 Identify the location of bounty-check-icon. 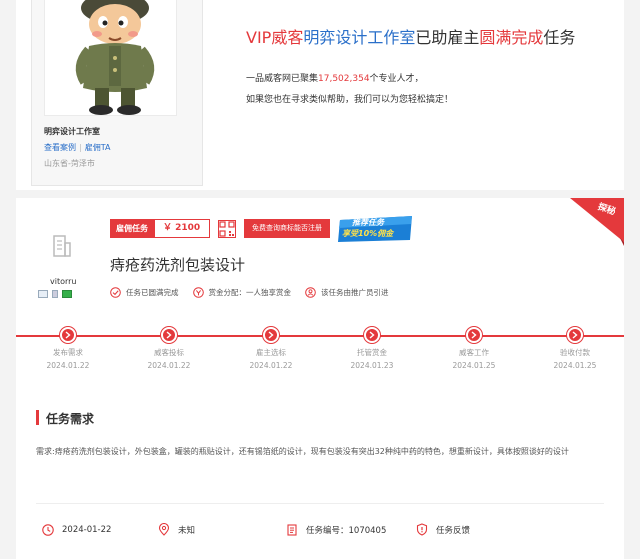
(198, 292).